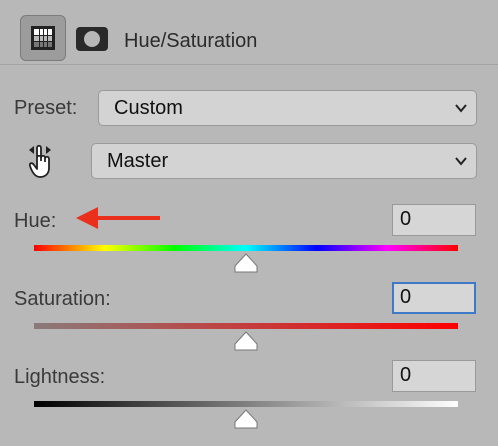 This screenshot has width=498, height=446. Describe the element at coordinates (284, 161) in the screenshot. I see `channel-select: Master` at that location.